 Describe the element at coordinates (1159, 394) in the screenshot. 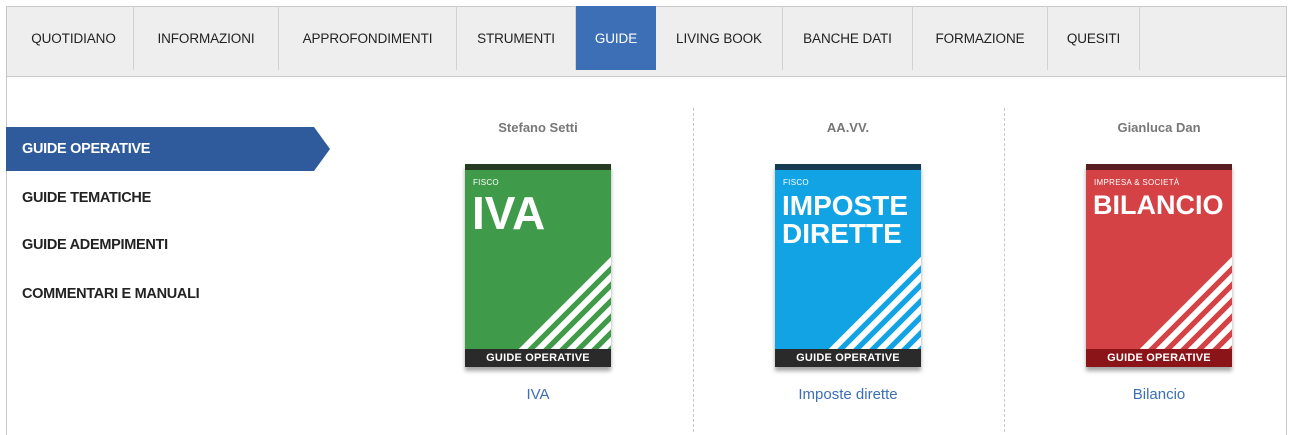

I see `book-title-link: Bilancio` at that location.